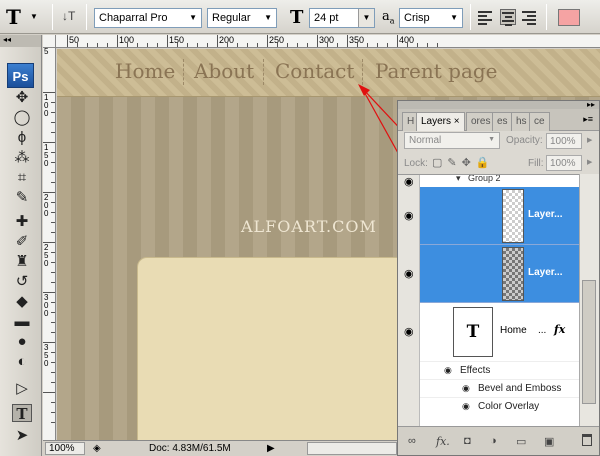  Describe the element at coordinates (22, 242) in the screenshot. I see `brush-icon: ✐` at that location.